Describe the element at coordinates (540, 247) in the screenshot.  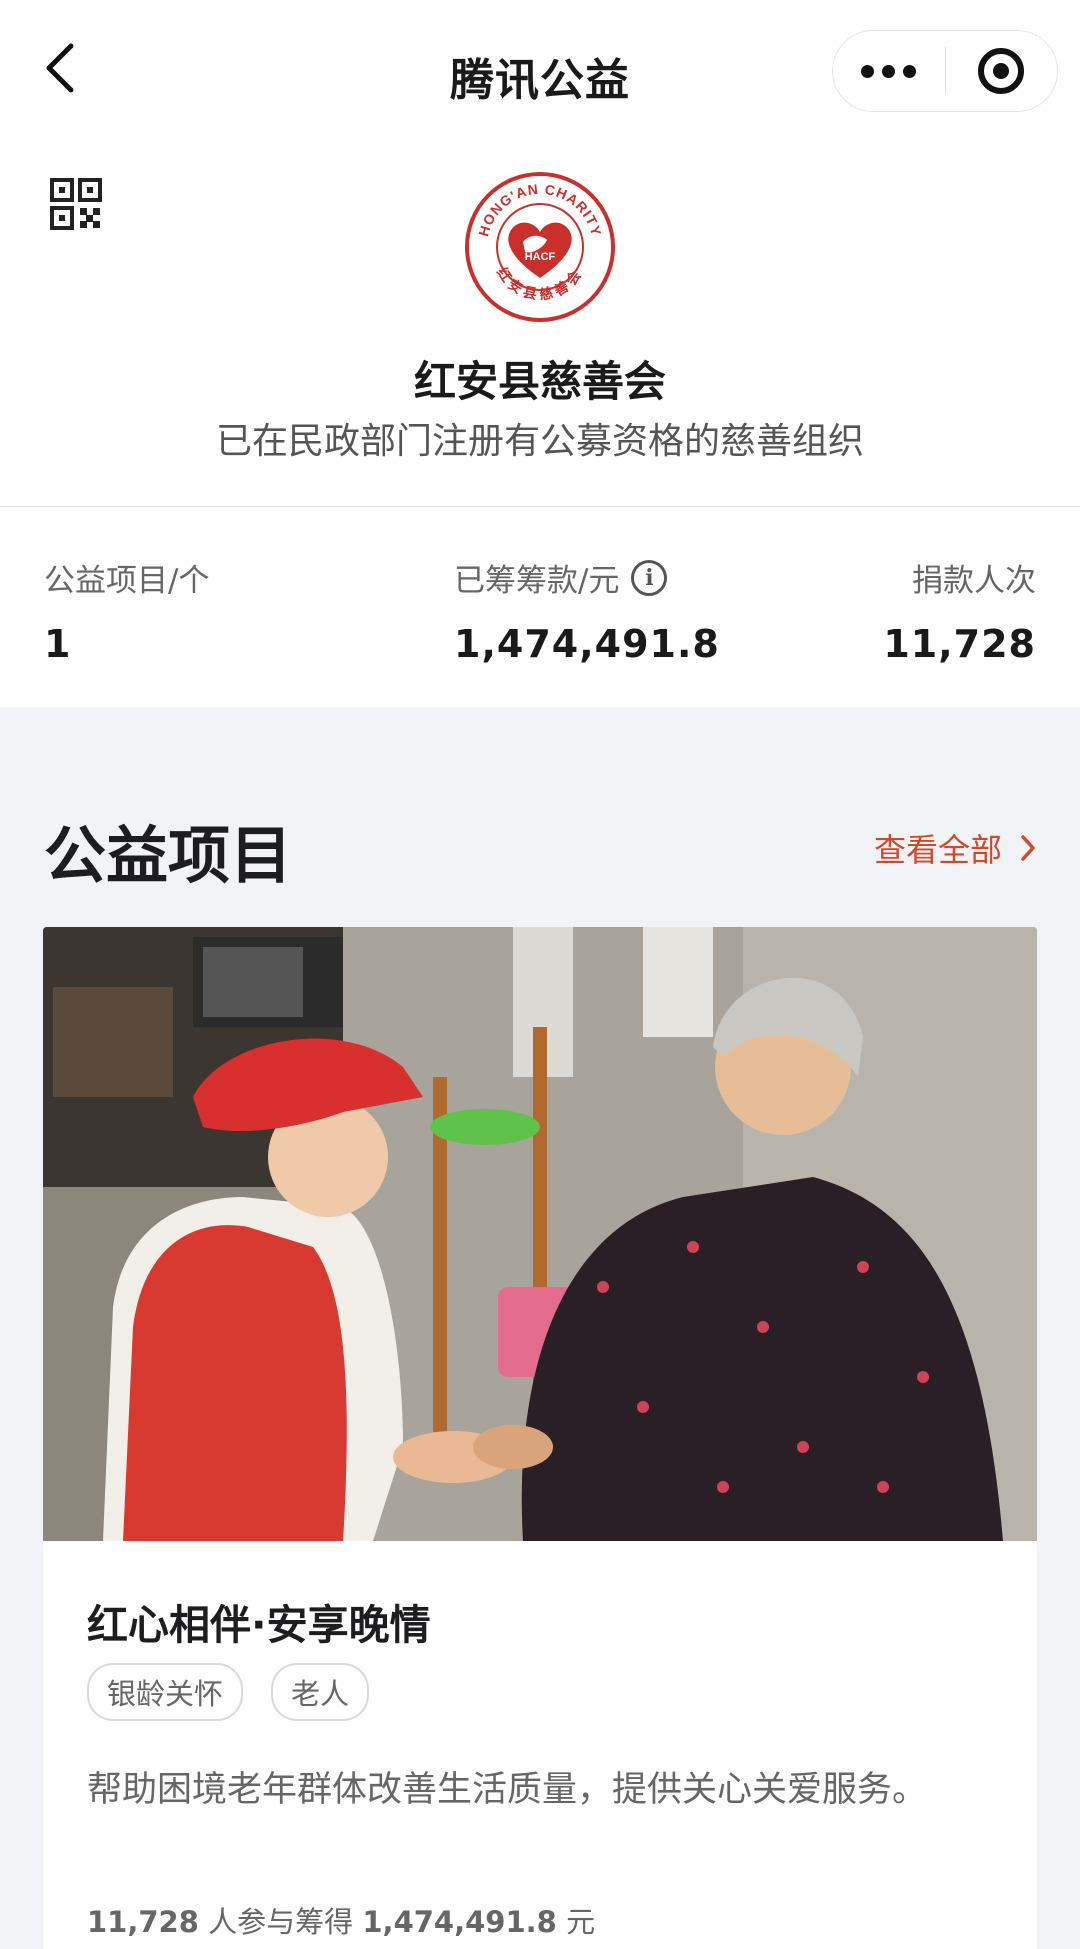
I see `org-logo: HONG'AN CHARITY 红安县慈善会 HACF` at that location.